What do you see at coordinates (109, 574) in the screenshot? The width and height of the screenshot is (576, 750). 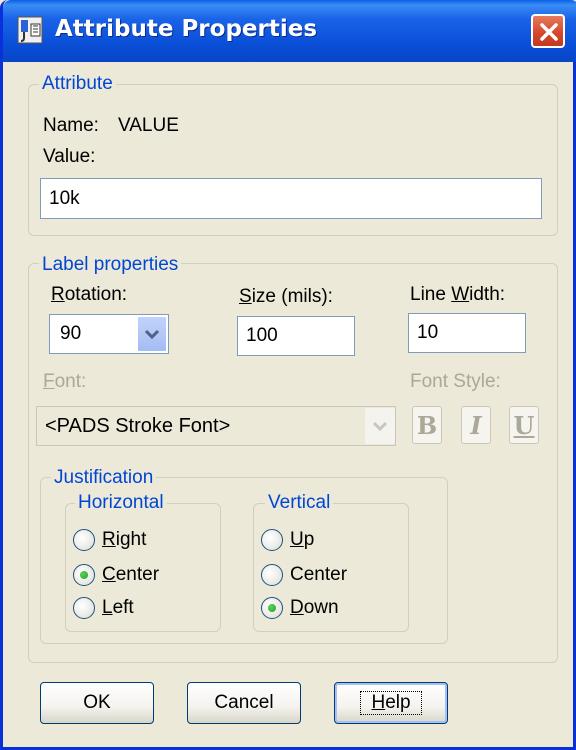 I see `center-mnemonic: C` at bounding box center [109, 574].